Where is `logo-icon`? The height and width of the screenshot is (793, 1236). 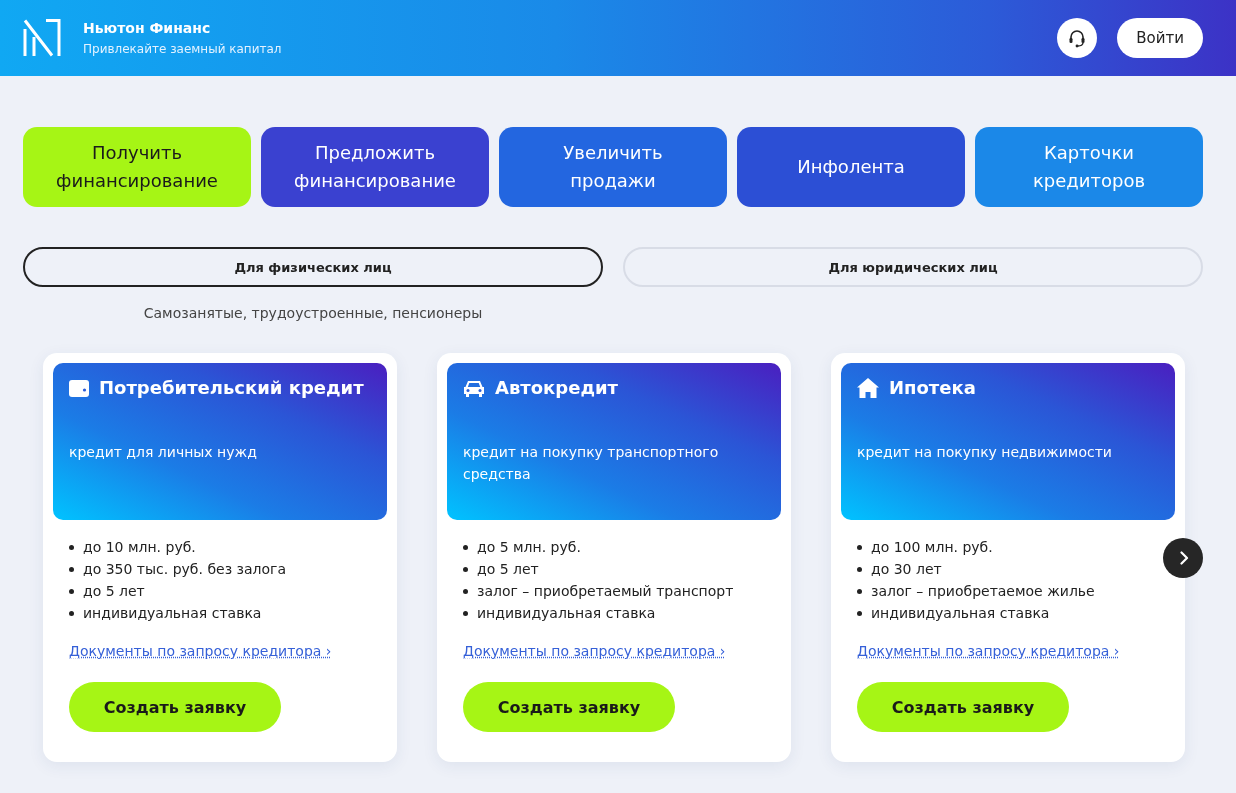 logo-icon is located at coordinates (42, 38).